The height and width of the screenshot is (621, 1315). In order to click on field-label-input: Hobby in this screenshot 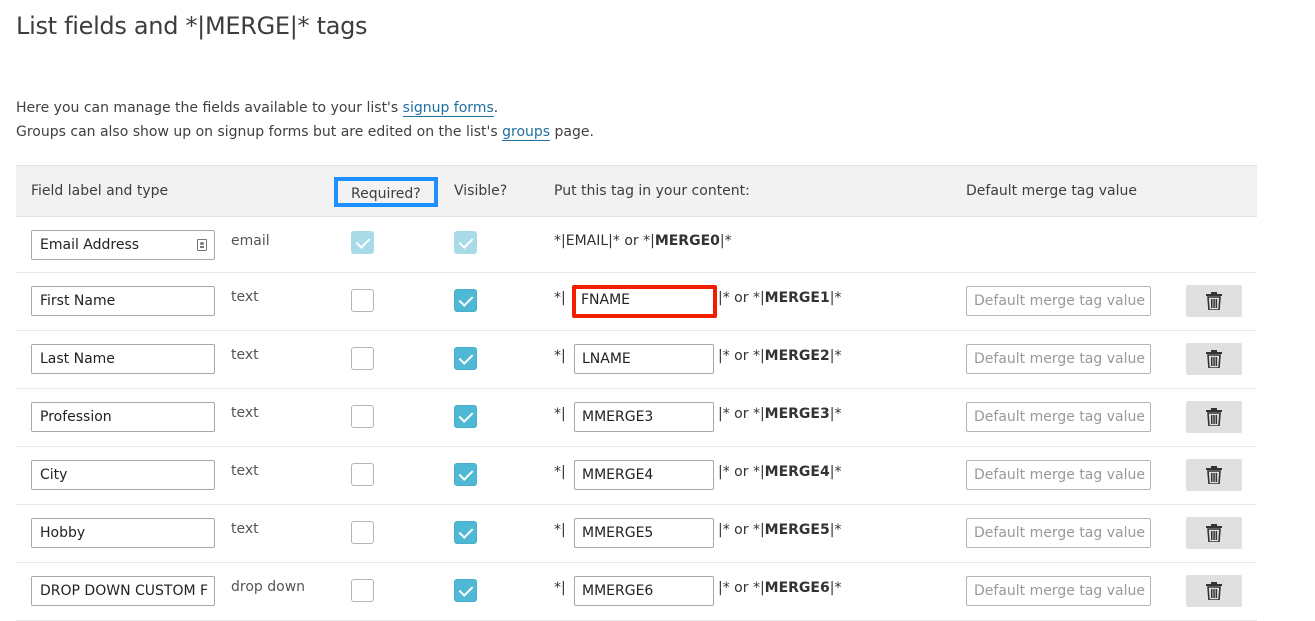, I will do `click(123, 533)`.